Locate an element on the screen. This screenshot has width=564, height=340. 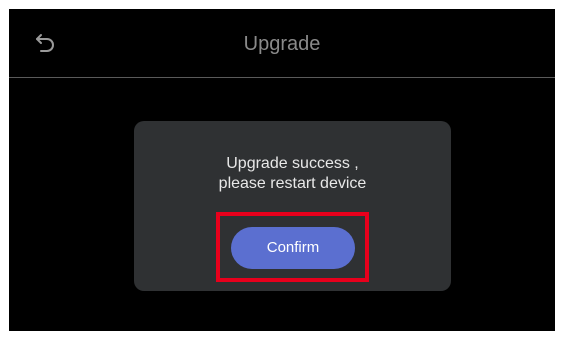
dialog-message: Upgrade success , please restart device is located at coordinates (292, 174).